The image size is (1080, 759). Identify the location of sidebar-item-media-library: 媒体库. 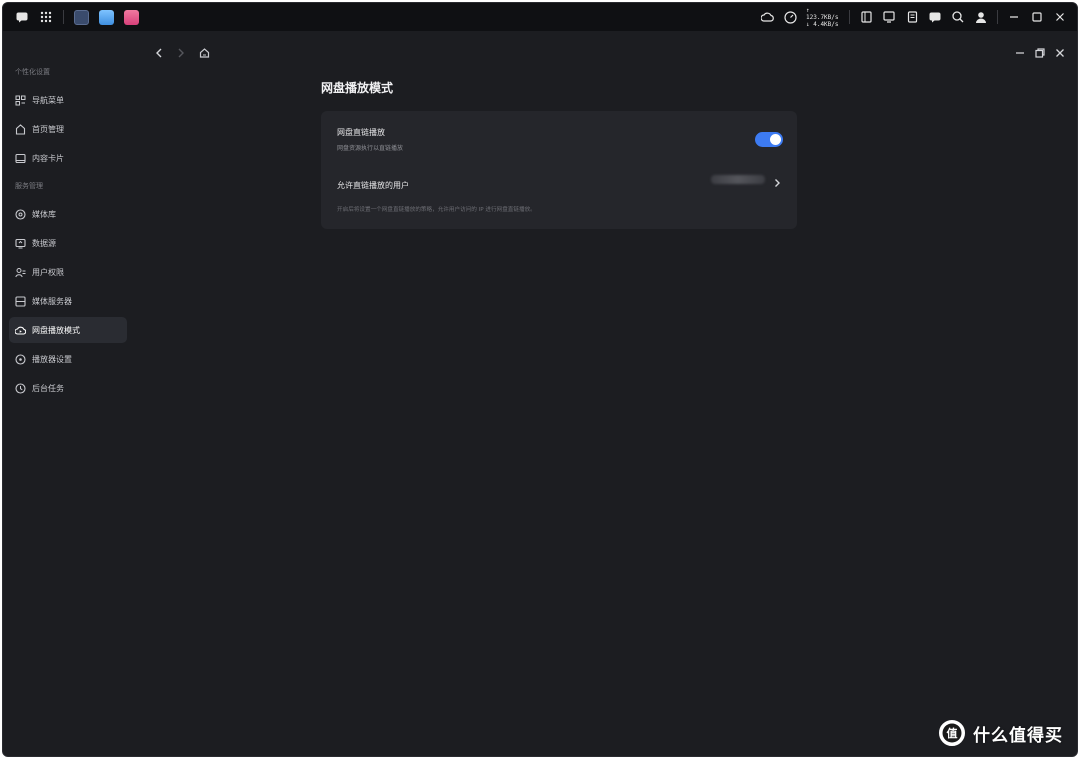
(68, 214).